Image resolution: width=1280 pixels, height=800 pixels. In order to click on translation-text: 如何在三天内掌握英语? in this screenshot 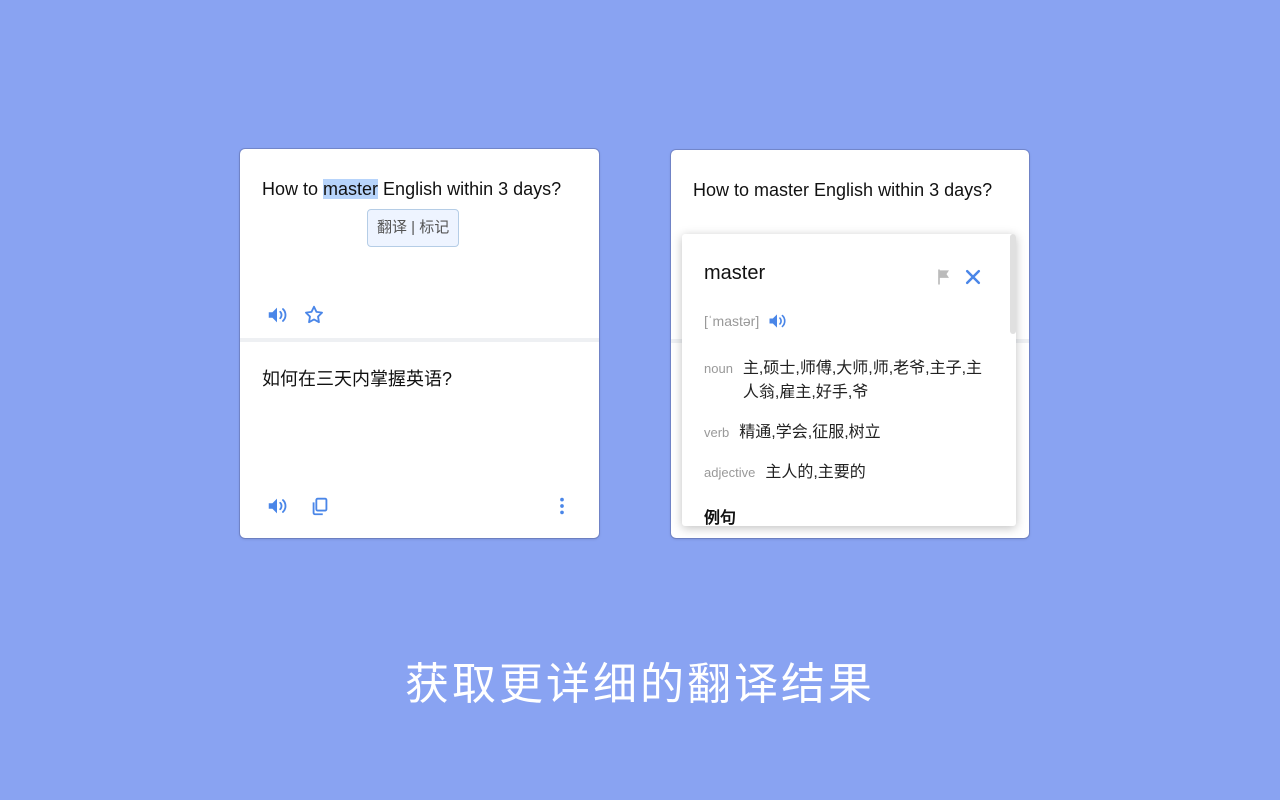, I will do `click(357, 379)`.